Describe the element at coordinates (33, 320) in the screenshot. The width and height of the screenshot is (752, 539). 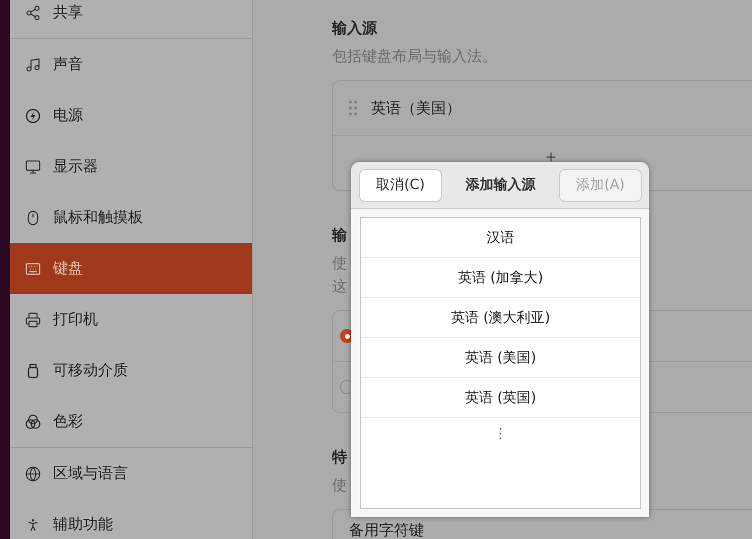
I see `printer-icon` at that location.